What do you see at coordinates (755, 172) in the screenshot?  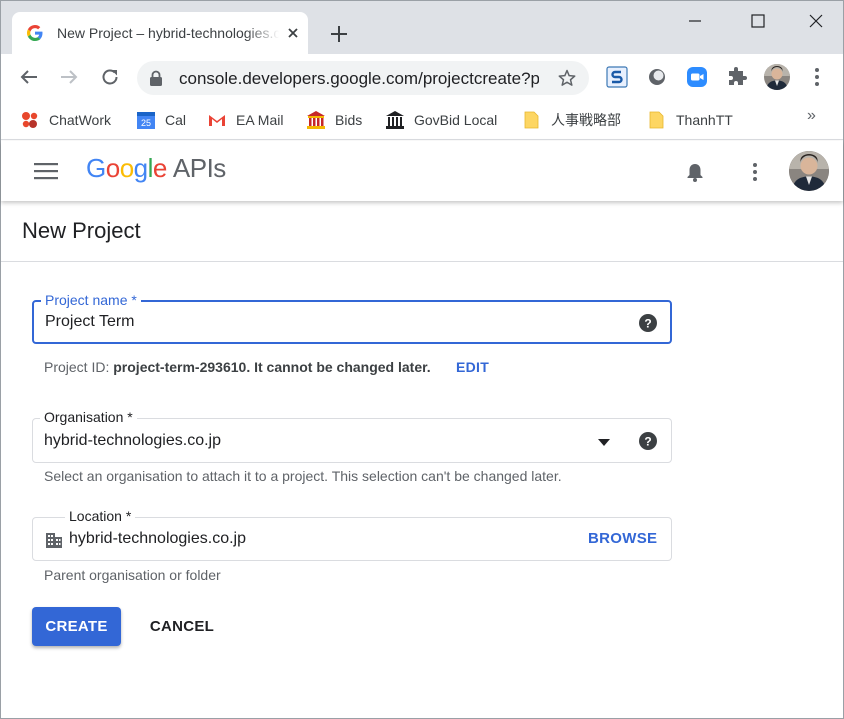 I see `more-options-icon` at bounding box center [755, 172].